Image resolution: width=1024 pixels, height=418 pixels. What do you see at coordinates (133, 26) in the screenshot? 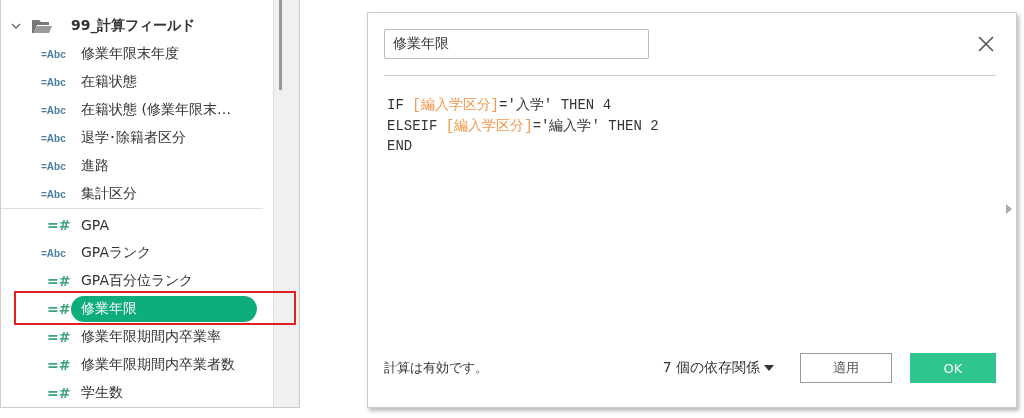
I see `folder-name: 99_計算フィールド` at bounding box center [133, 26].